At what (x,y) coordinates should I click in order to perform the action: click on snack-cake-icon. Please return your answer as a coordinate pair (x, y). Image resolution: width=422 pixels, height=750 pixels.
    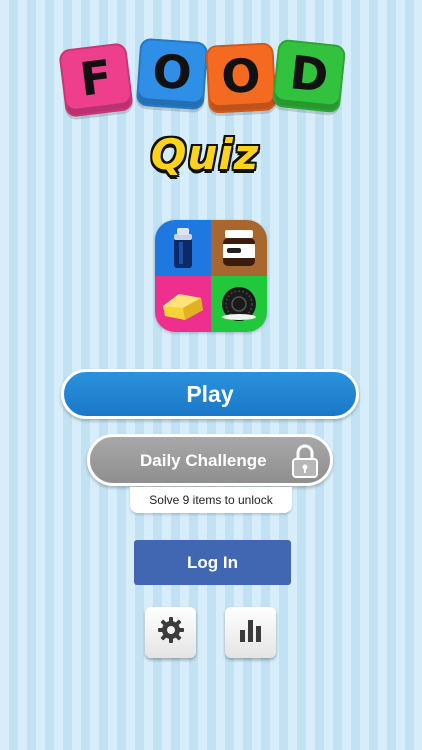
    Looking at the image, I should click on (183, 304).